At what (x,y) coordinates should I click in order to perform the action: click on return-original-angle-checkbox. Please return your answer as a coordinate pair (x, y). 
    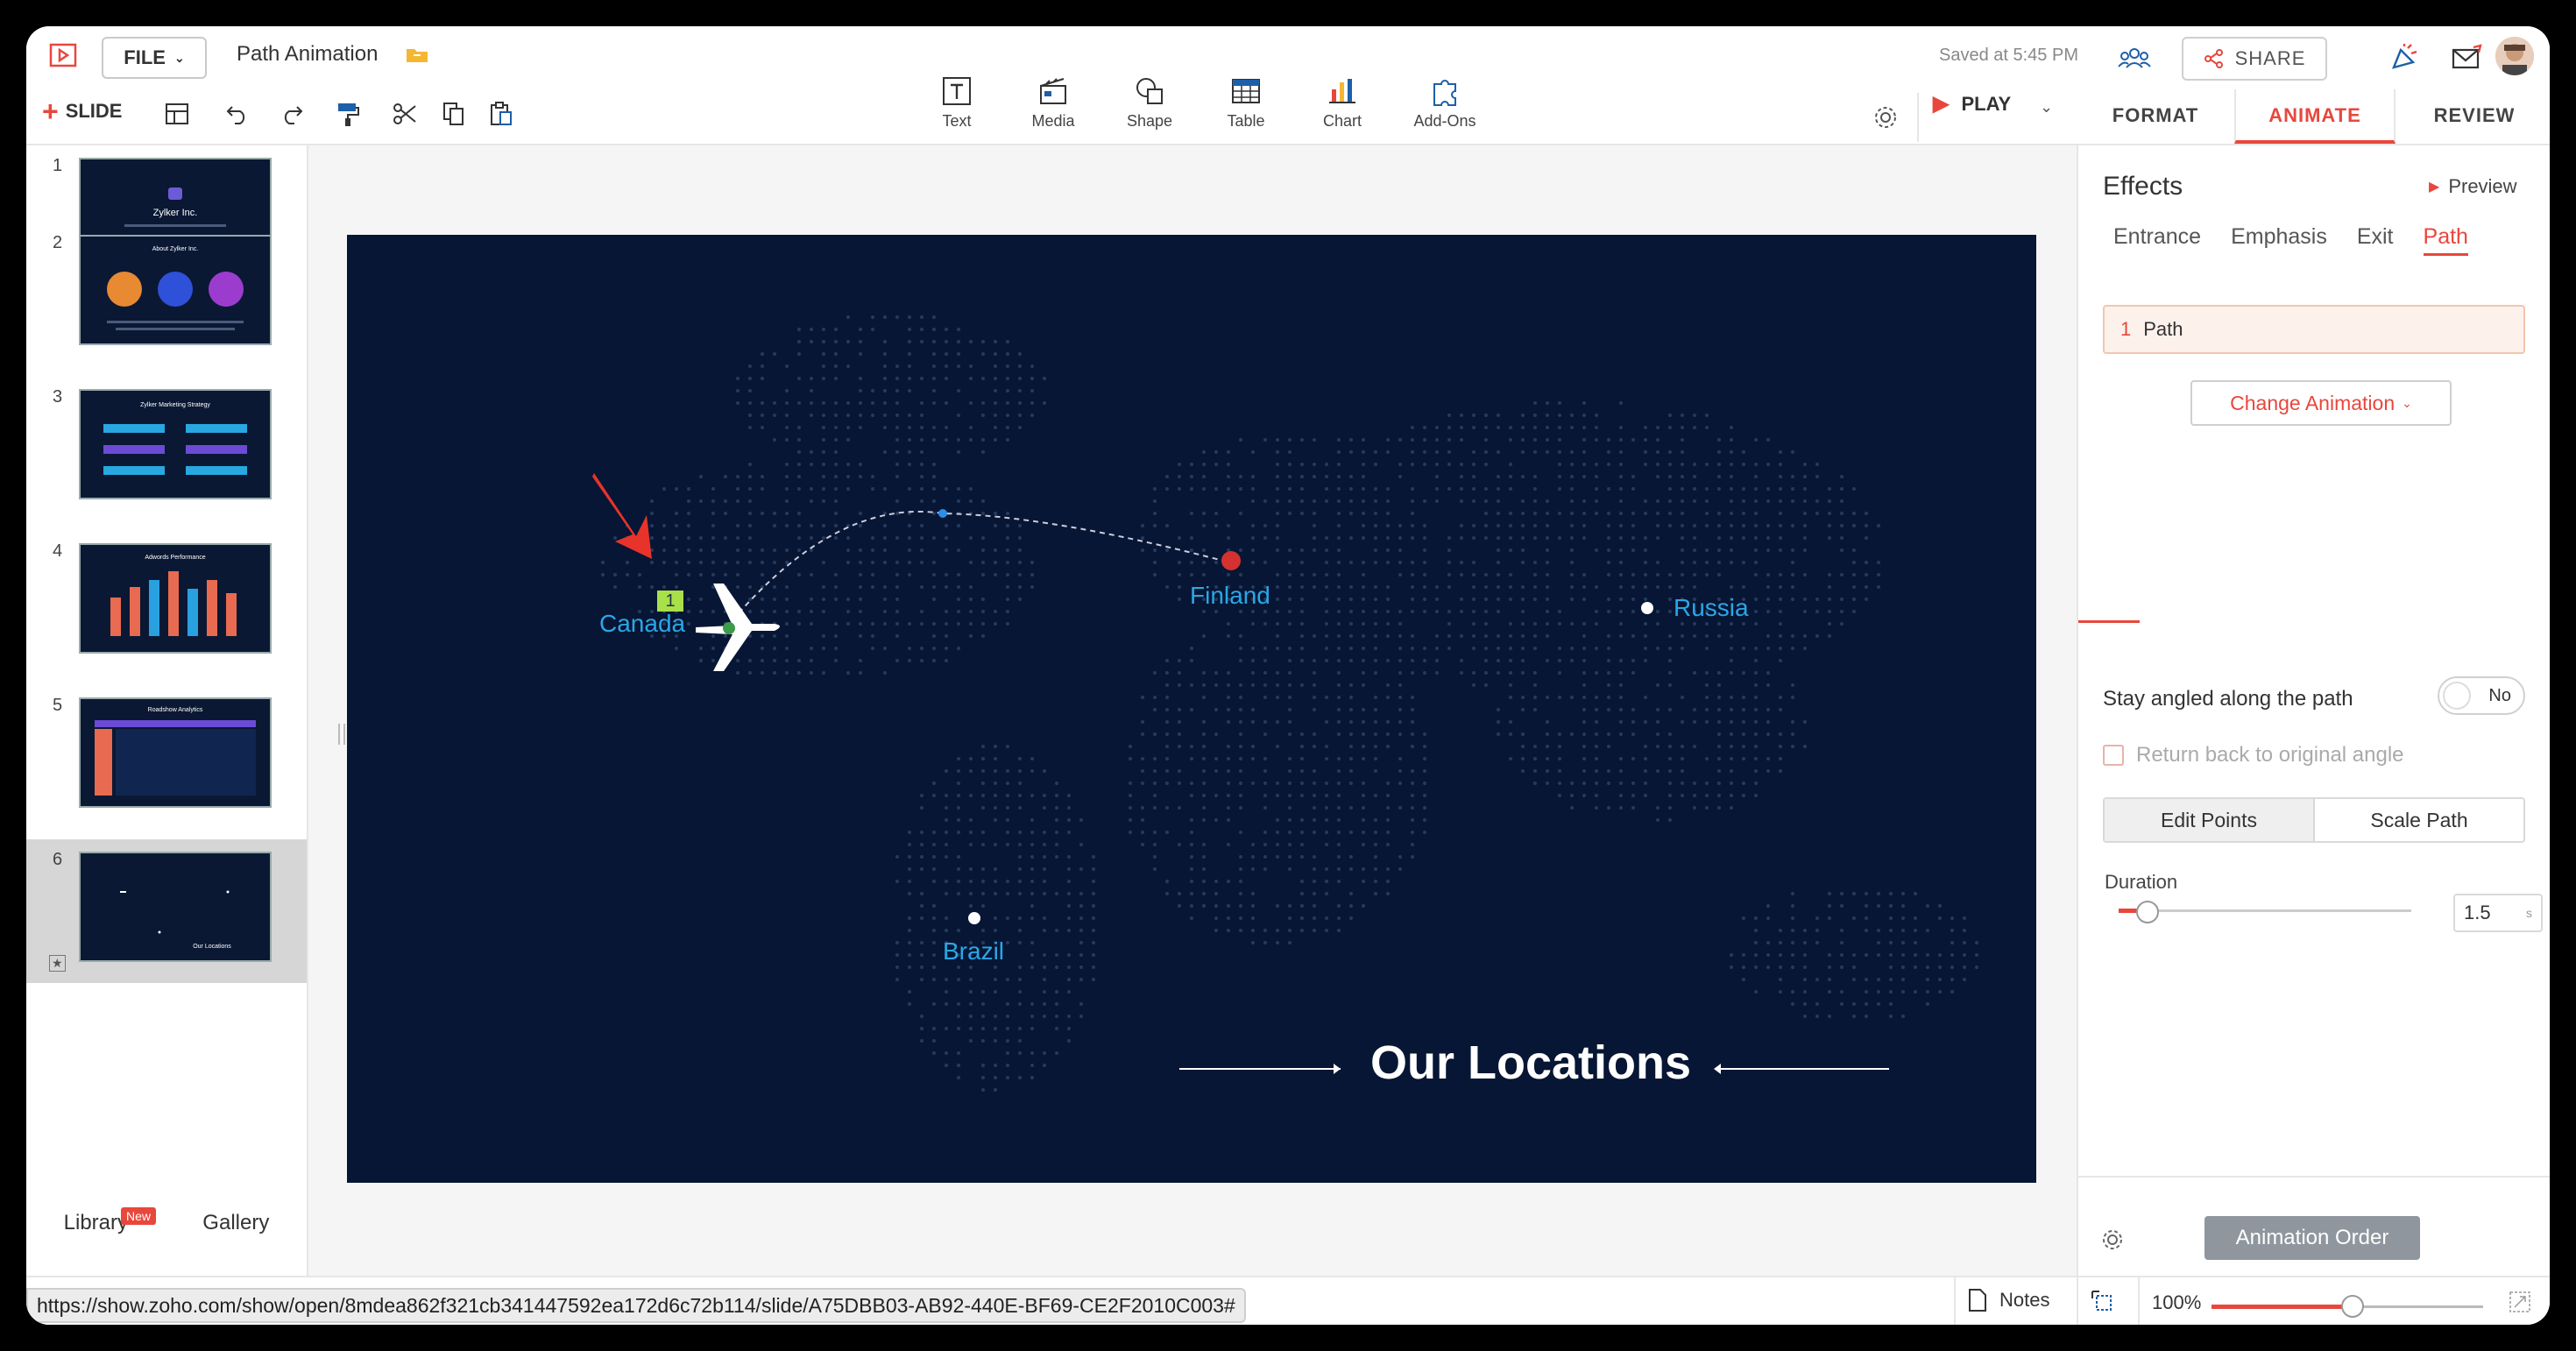
    Looking at the image, I should click on (2113, 755).